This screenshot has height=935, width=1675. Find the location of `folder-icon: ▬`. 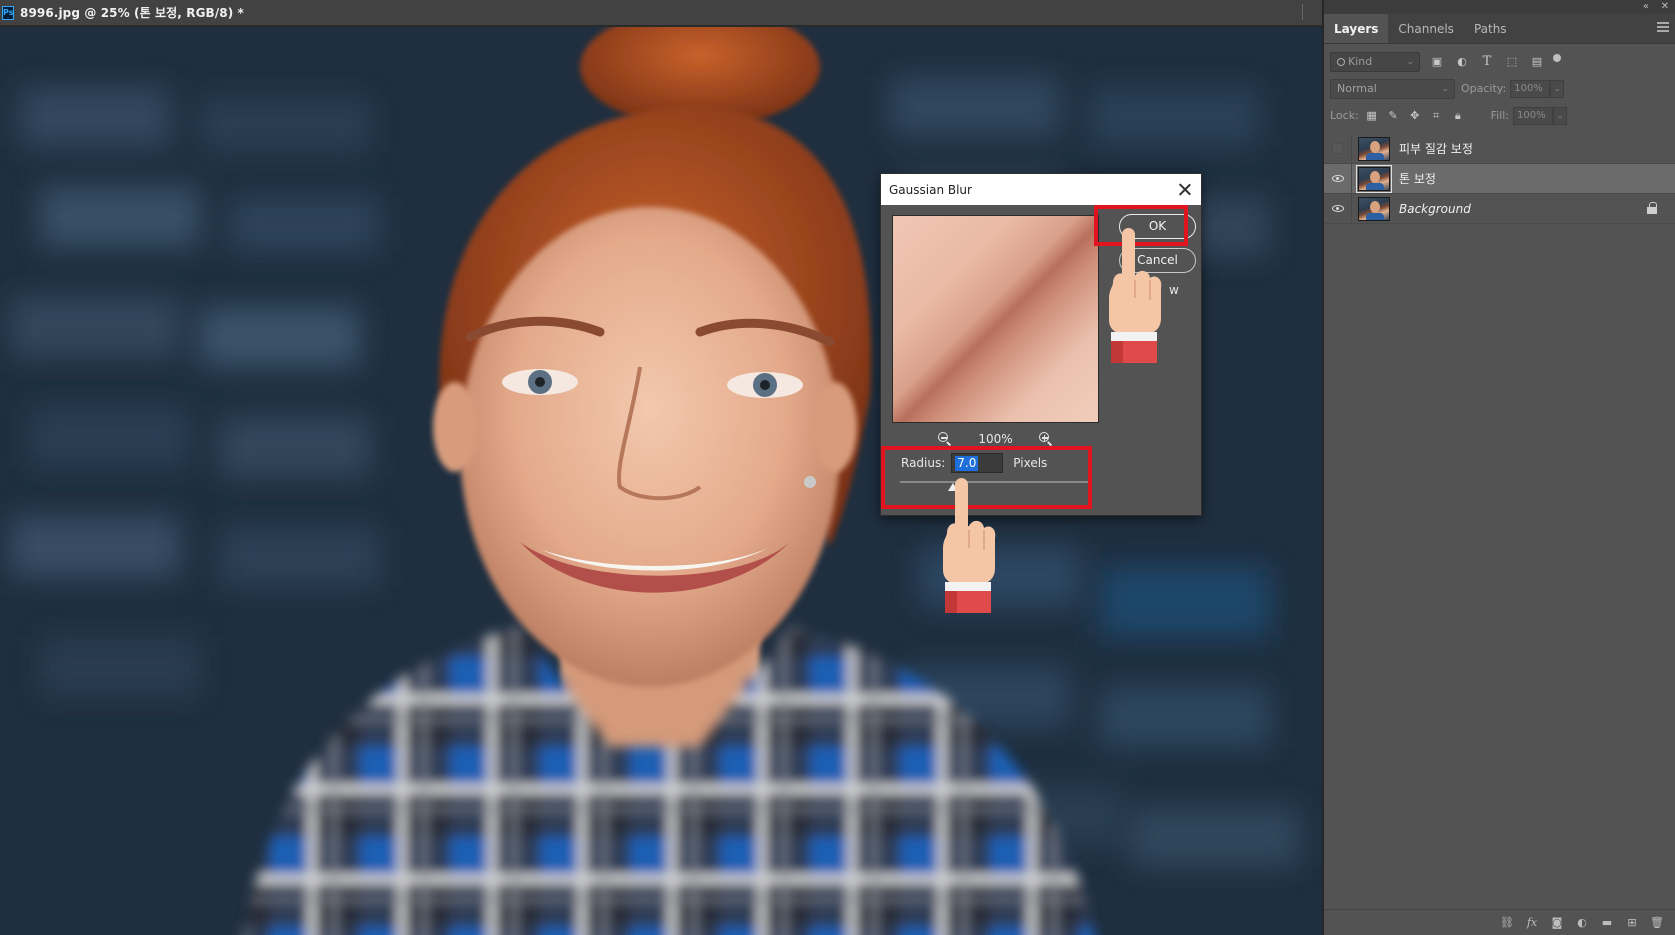

folder-icon: ▬ is located at coordinates (1607, 923).